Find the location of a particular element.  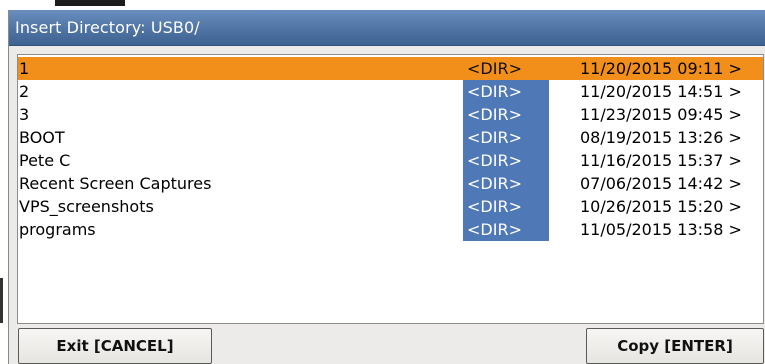

file-list-row: 2 <DIR> 11/20/2015 14:51 > is located at coordinates (390, 91).